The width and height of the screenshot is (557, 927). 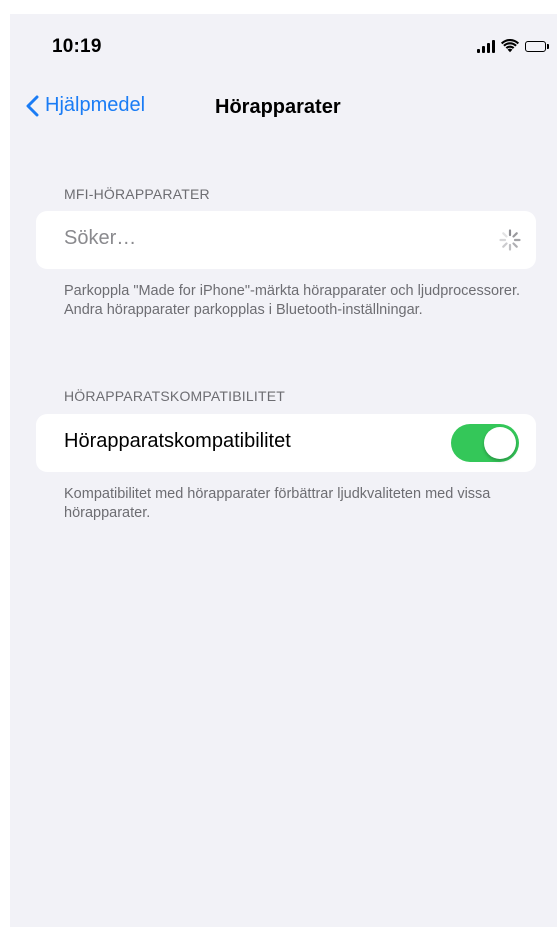 What do you see at coordinates (174, 396) in the screenshot?
I see `compatibility-section-header: HÖRAPPARATSKOMPATIBILITET` at bounding box center [174, 396].